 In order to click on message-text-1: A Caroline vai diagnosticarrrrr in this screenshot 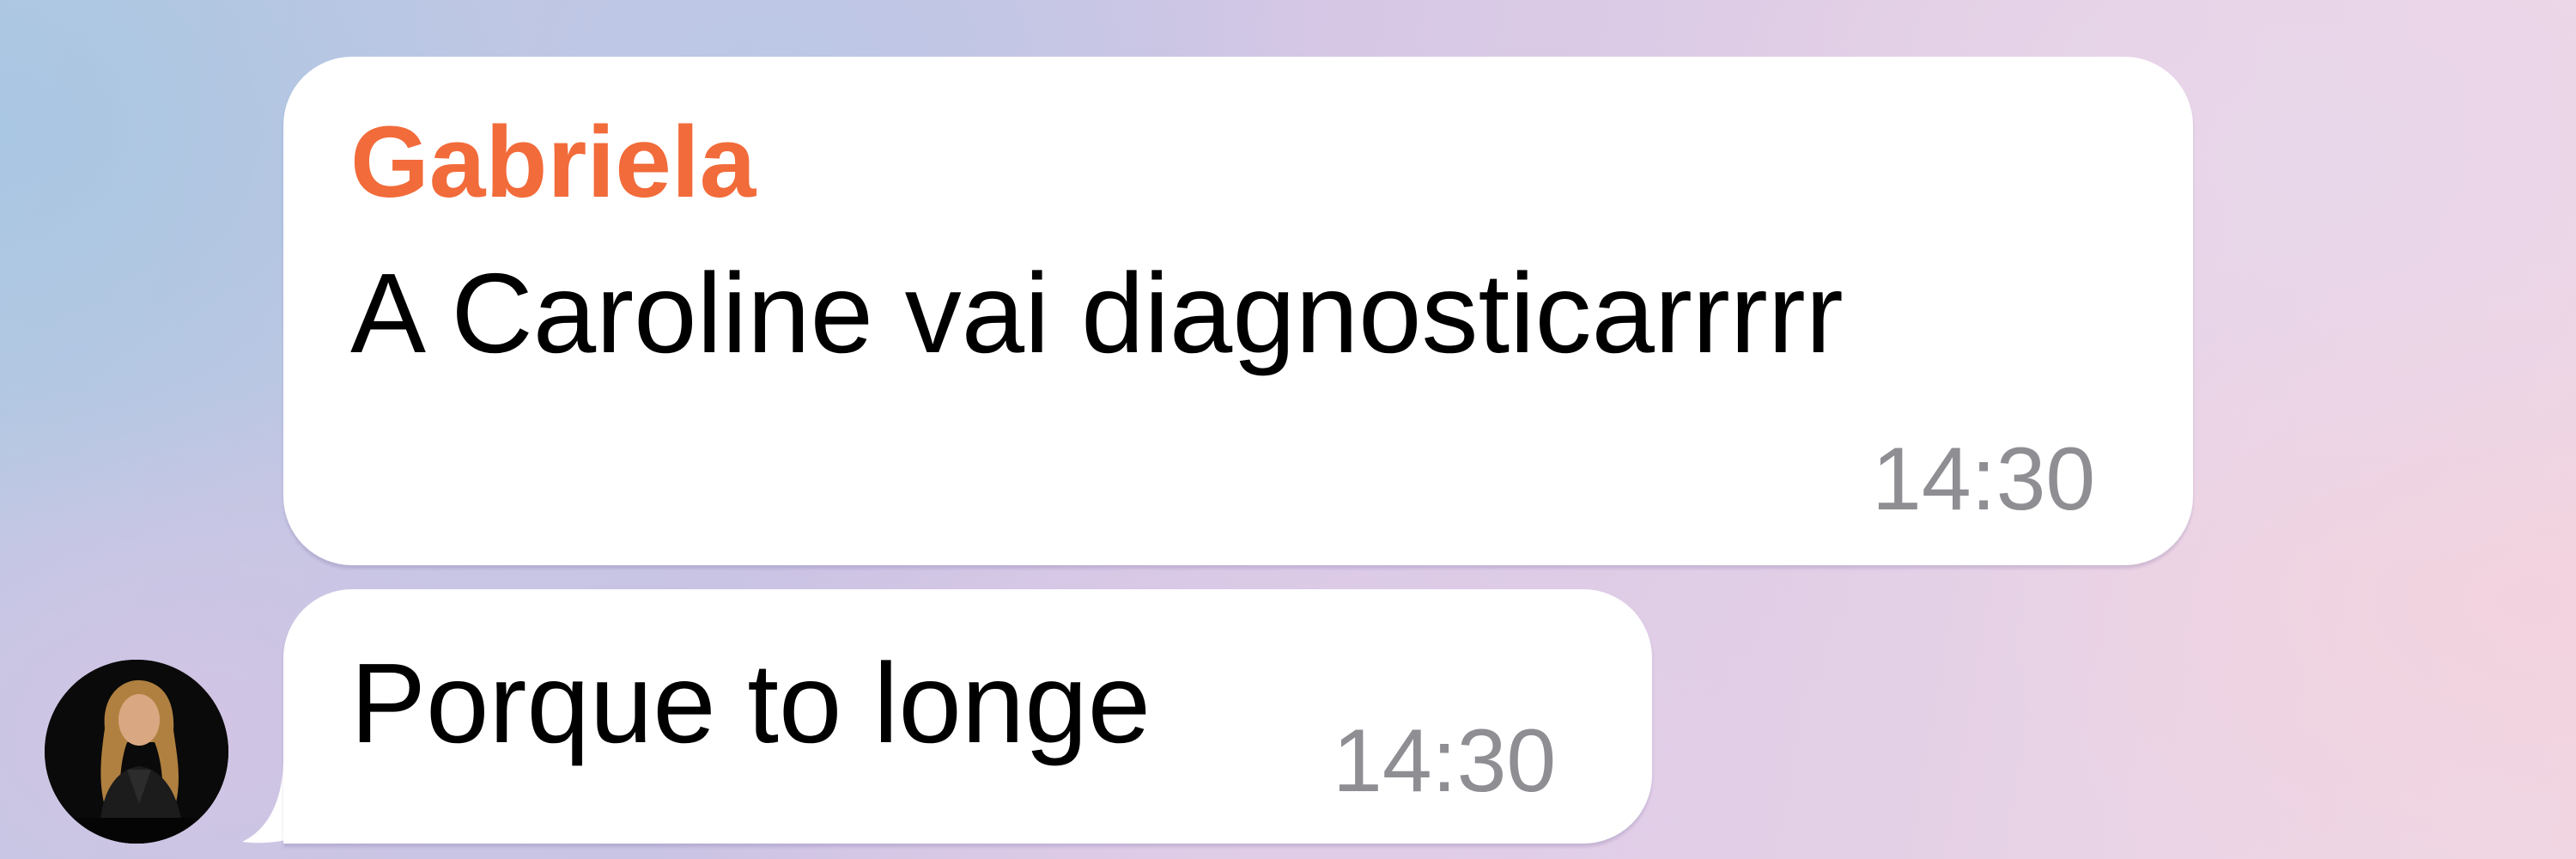, I will do `click(1097, 313)`.